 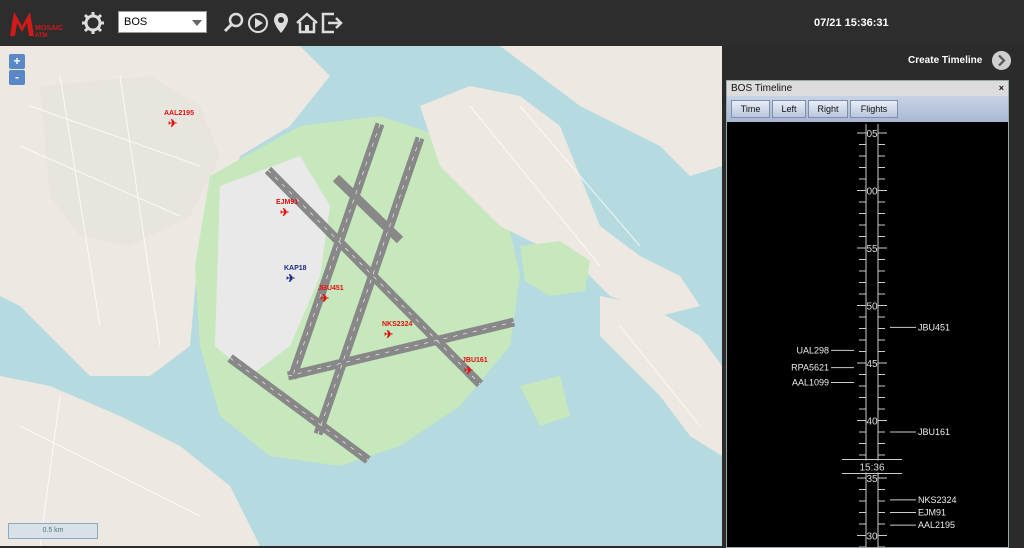 I want to click on flight-marker: EJM91 ✈, so click(x=287, y=209).